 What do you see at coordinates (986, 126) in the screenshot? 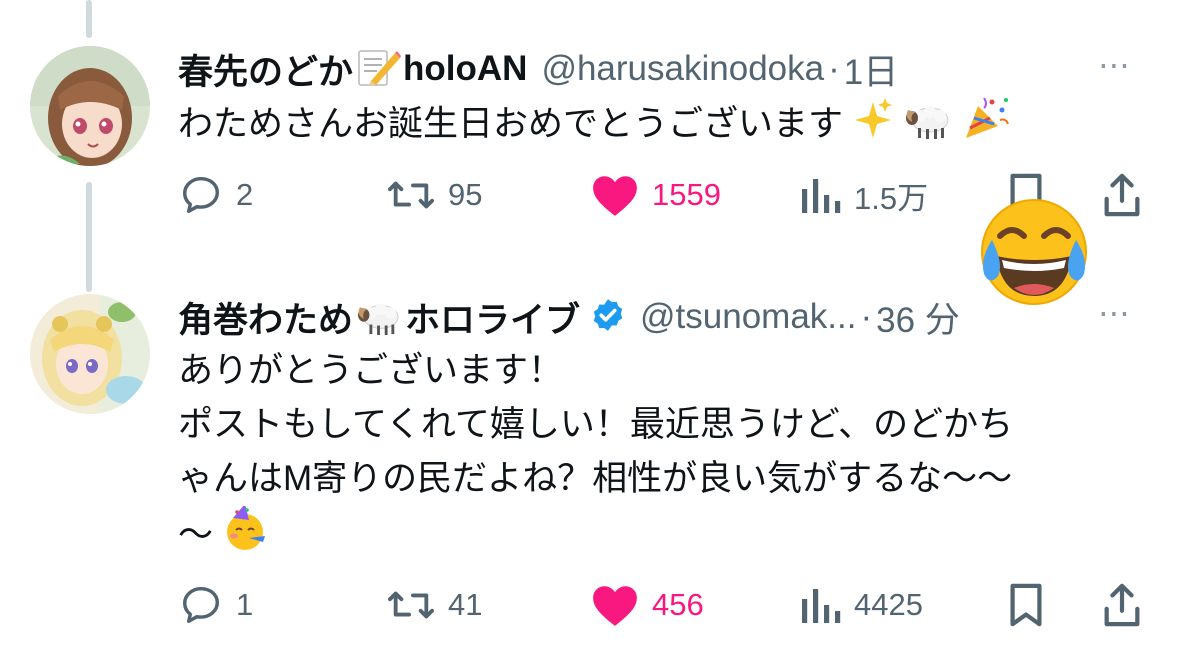
I see `party-popper-emoji` at bounding box center [986, 126].